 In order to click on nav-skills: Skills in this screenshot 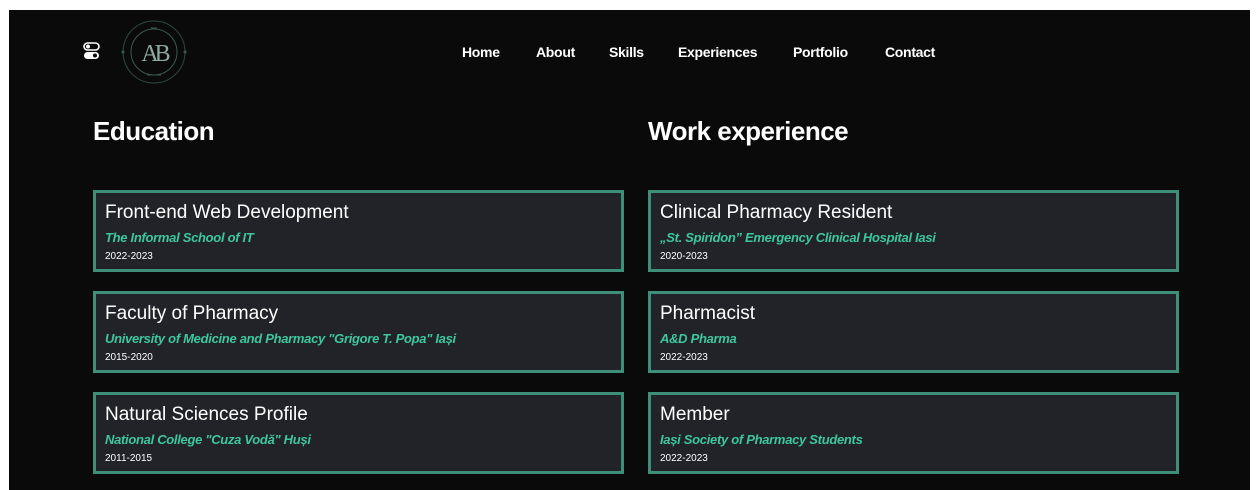, I will do `click(626, 52)`.